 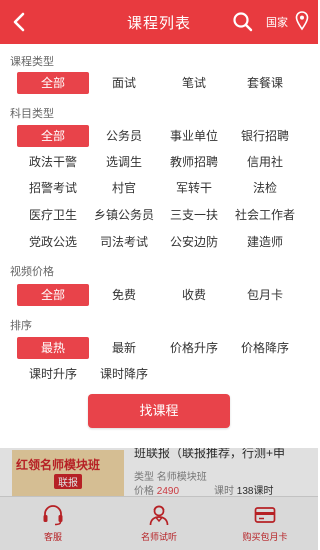 I want to click on subject-option: 乡镇公务员, so click(x=124, y=215).